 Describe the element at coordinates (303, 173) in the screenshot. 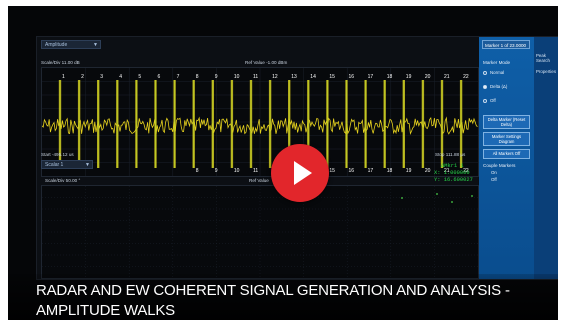

I see `play-icon` at that location.